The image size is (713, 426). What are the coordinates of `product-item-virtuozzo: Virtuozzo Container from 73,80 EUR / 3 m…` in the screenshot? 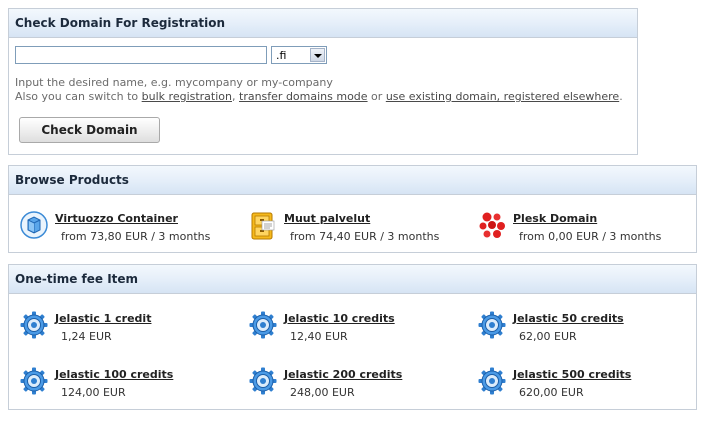 It's located at (129, 228).